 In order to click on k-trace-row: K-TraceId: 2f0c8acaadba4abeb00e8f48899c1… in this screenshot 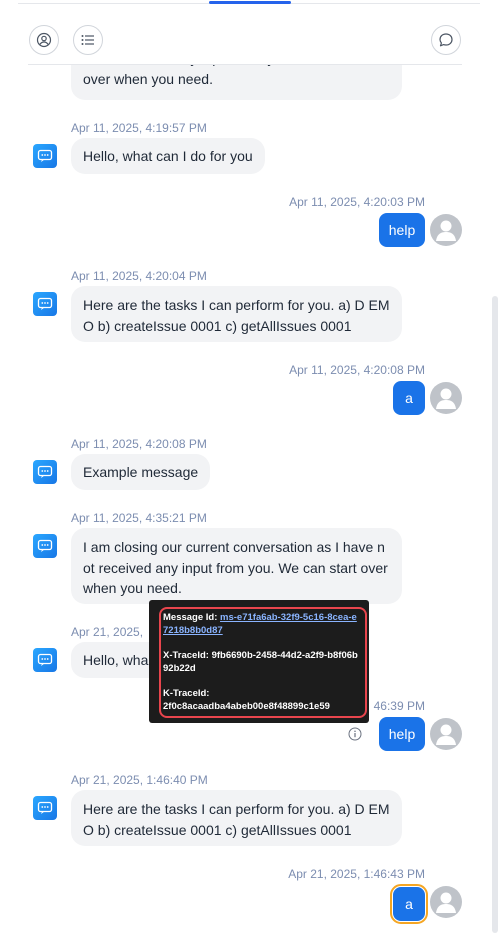, I will do `click(261, 700)`.